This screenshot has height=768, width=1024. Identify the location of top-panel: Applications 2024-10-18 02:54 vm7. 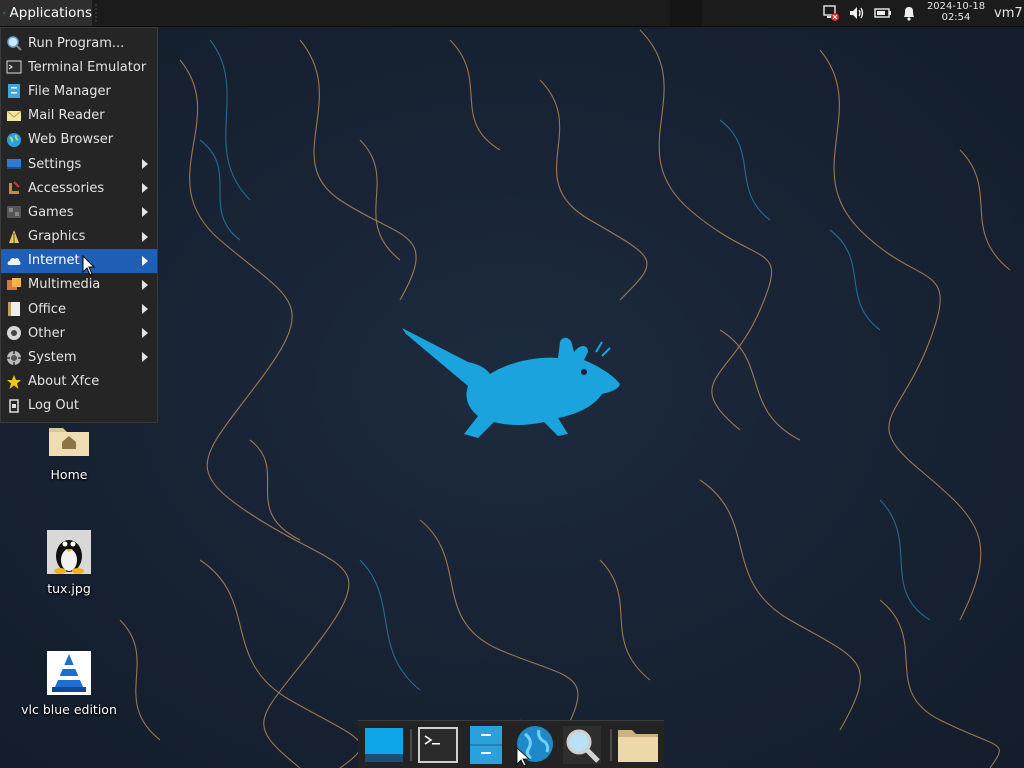
(512, 13).